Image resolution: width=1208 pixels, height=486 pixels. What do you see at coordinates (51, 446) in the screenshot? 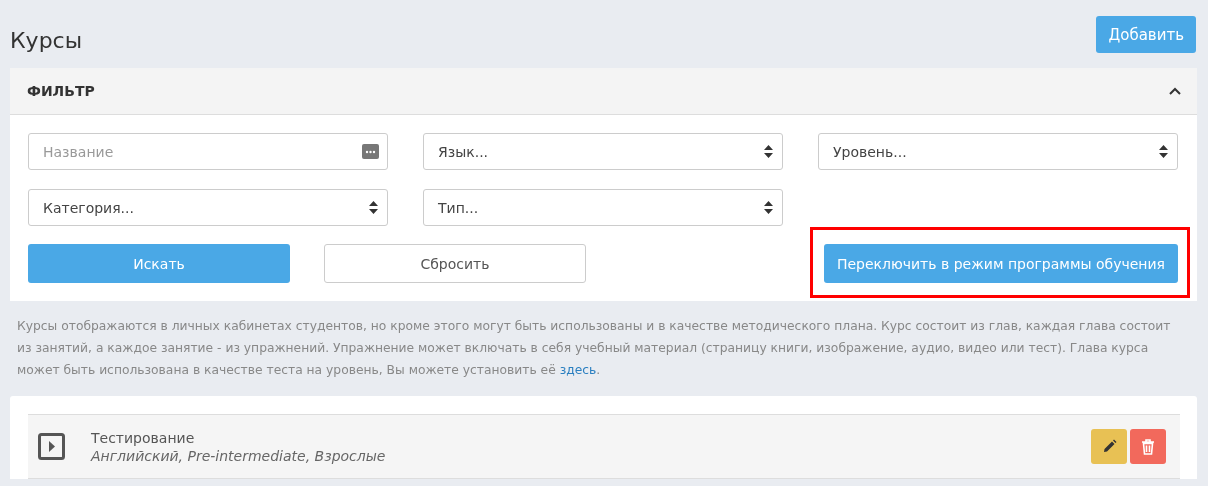
I see `play-icon` at bounding box center [51, 446].